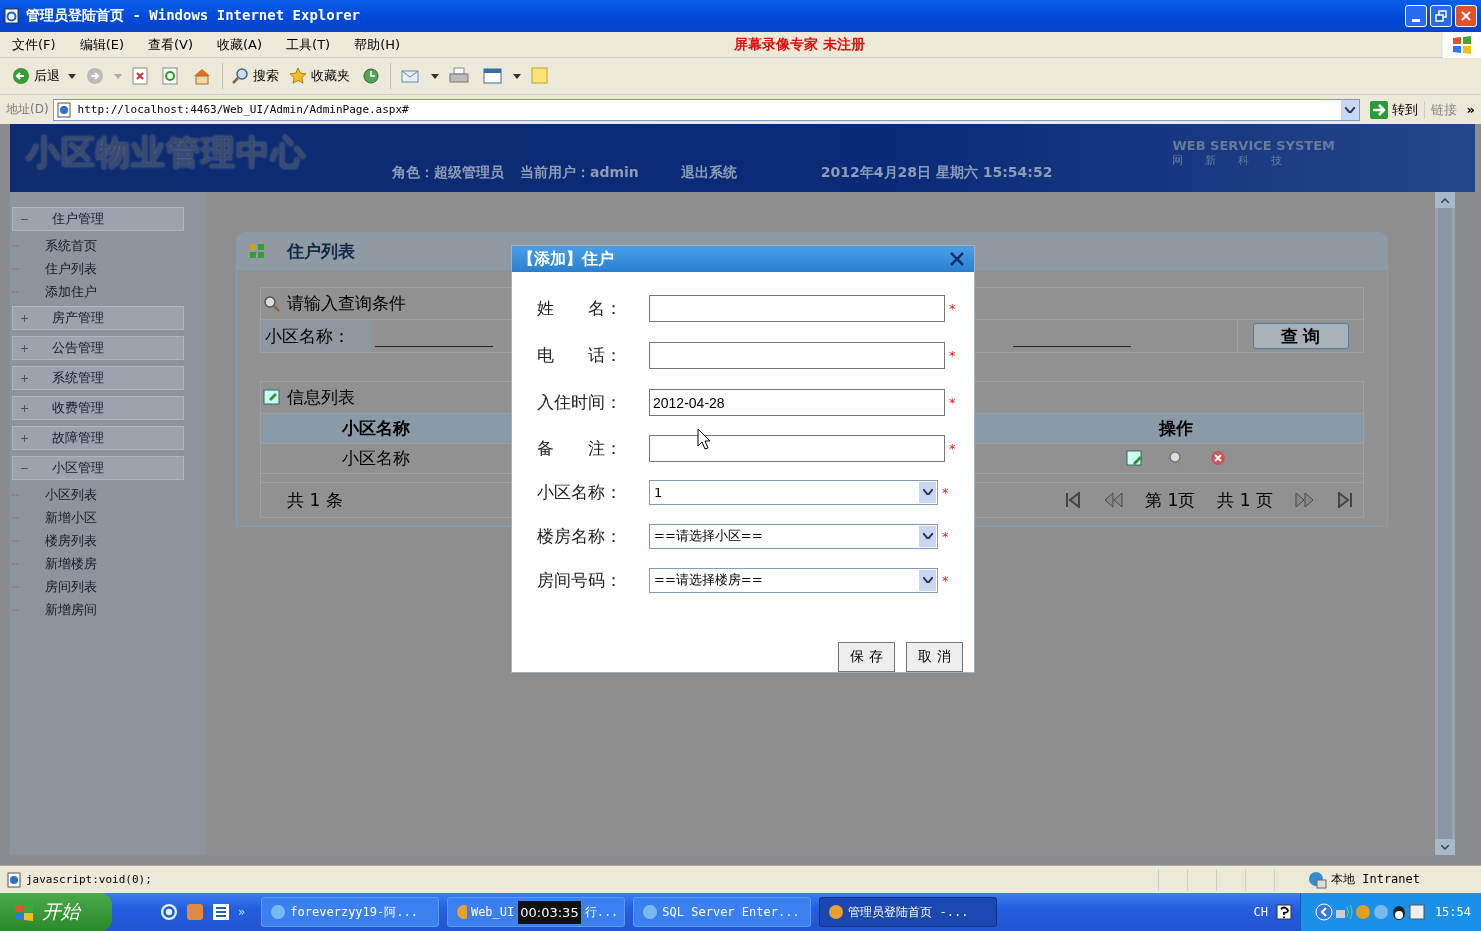  I want to click on logout-link: 退出系统, so click(708, 173).